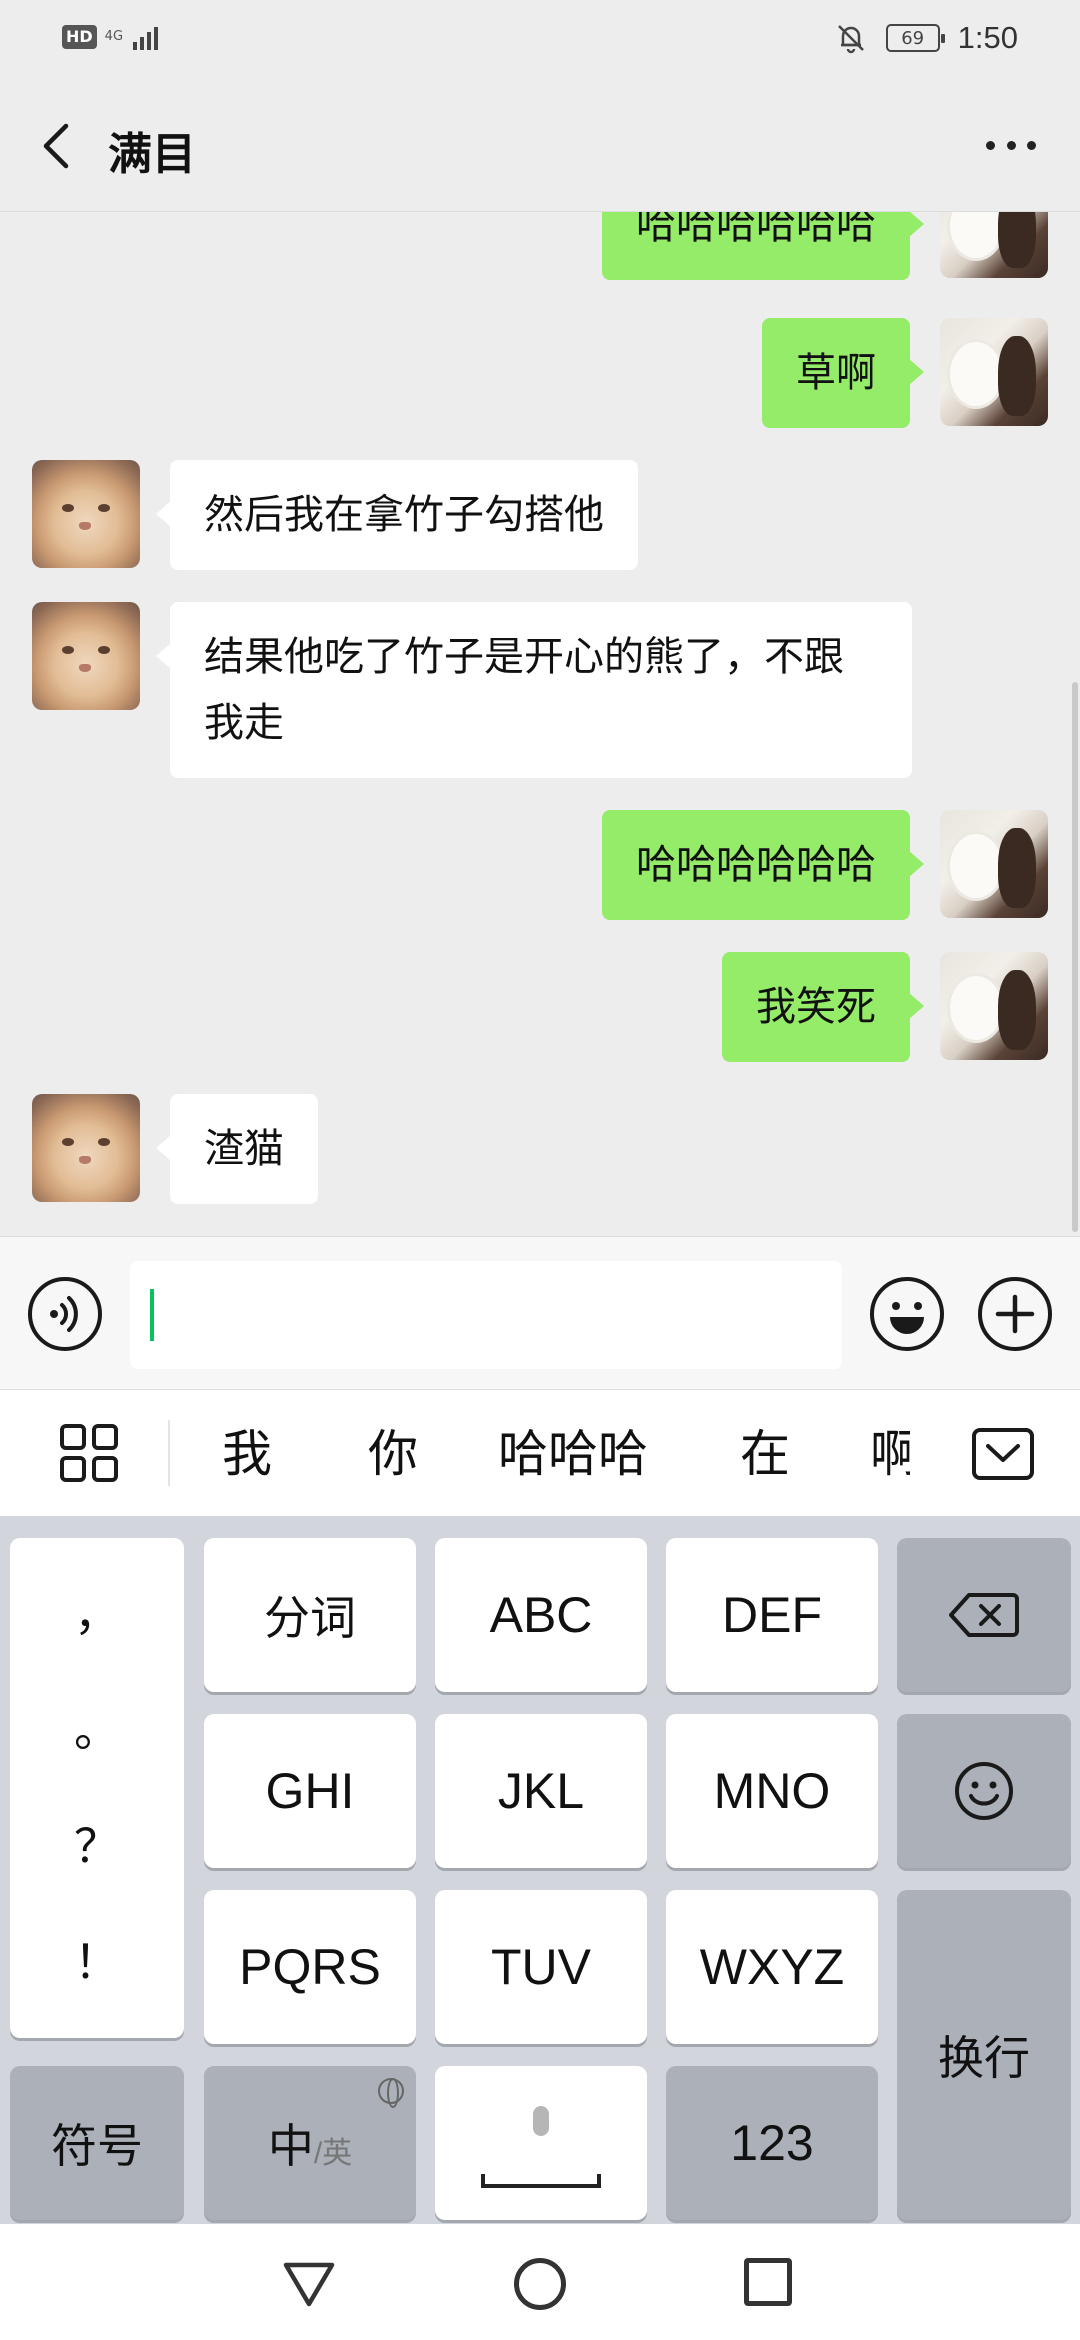  What do you see at coordinates (310, 1618) in the screenshot?
I see `key-label: 分词` at bounding box center [310, 1618].